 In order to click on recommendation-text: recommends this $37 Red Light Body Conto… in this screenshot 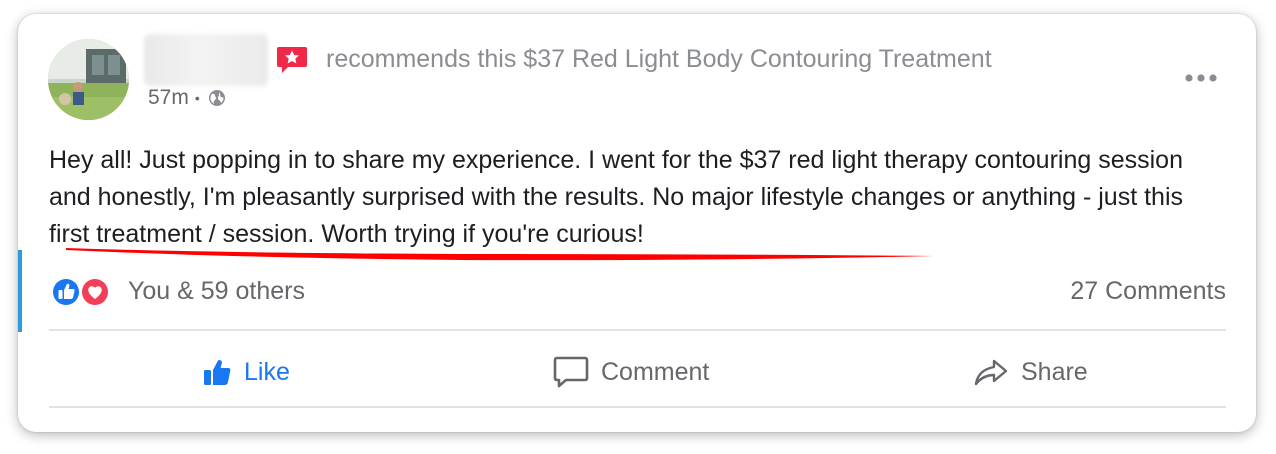, I will do `click(659, 59)`.